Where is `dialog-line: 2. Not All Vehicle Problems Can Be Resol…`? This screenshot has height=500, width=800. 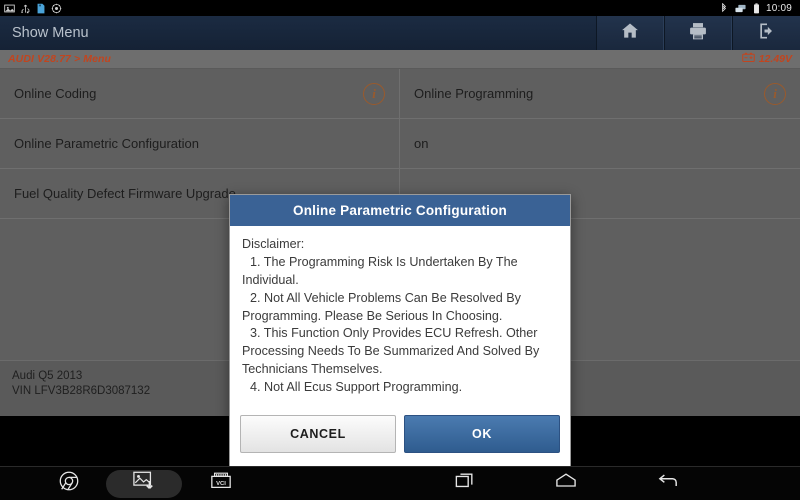
dialog-line: 2. Not All Vehicle Problems Can Be Resol… is located at coordinates (381, 306).